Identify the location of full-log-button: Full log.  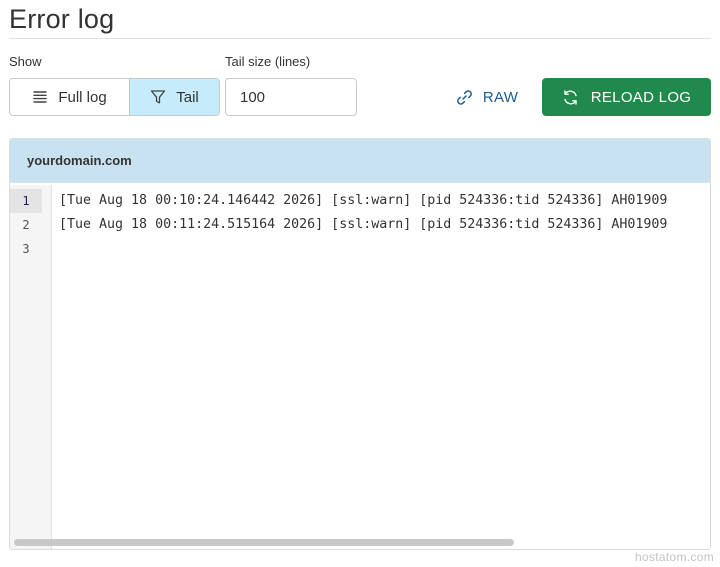
(70, 97).